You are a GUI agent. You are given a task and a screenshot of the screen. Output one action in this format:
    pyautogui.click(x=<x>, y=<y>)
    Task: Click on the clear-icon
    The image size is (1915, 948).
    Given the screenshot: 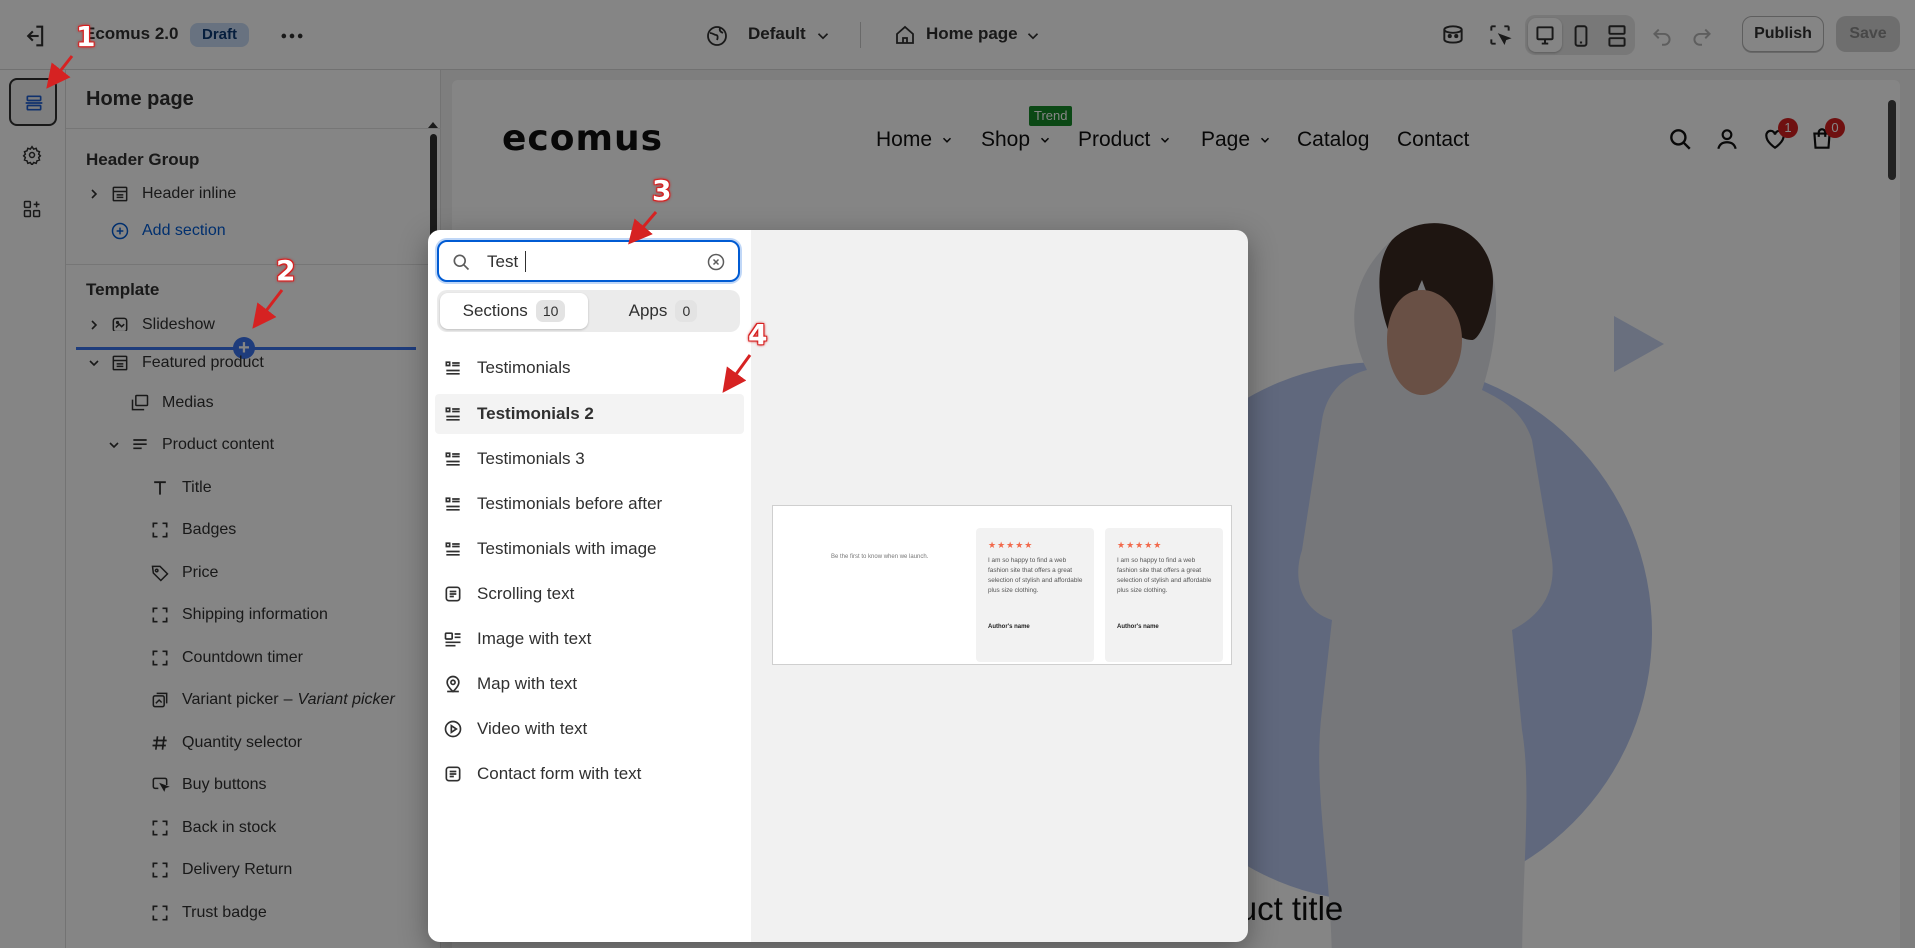 What is the action you would take?
    pyautogui.click(x=716, y=262)
    